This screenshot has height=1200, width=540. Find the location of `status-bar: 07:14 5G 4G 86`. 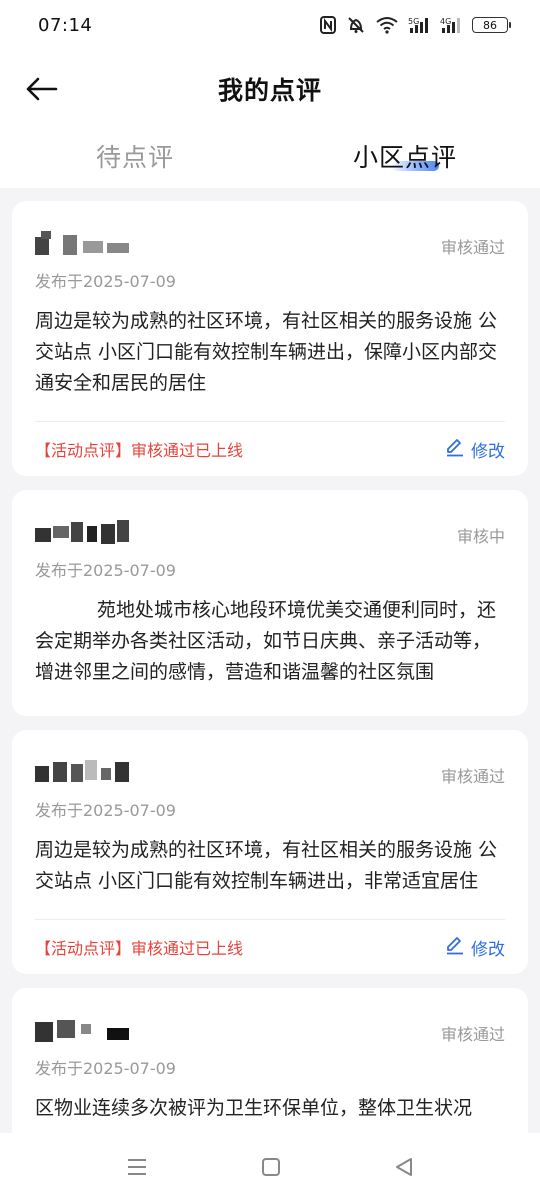

status-bar: 07:14 5G 4G 86 is located at coordinates (270, 25).